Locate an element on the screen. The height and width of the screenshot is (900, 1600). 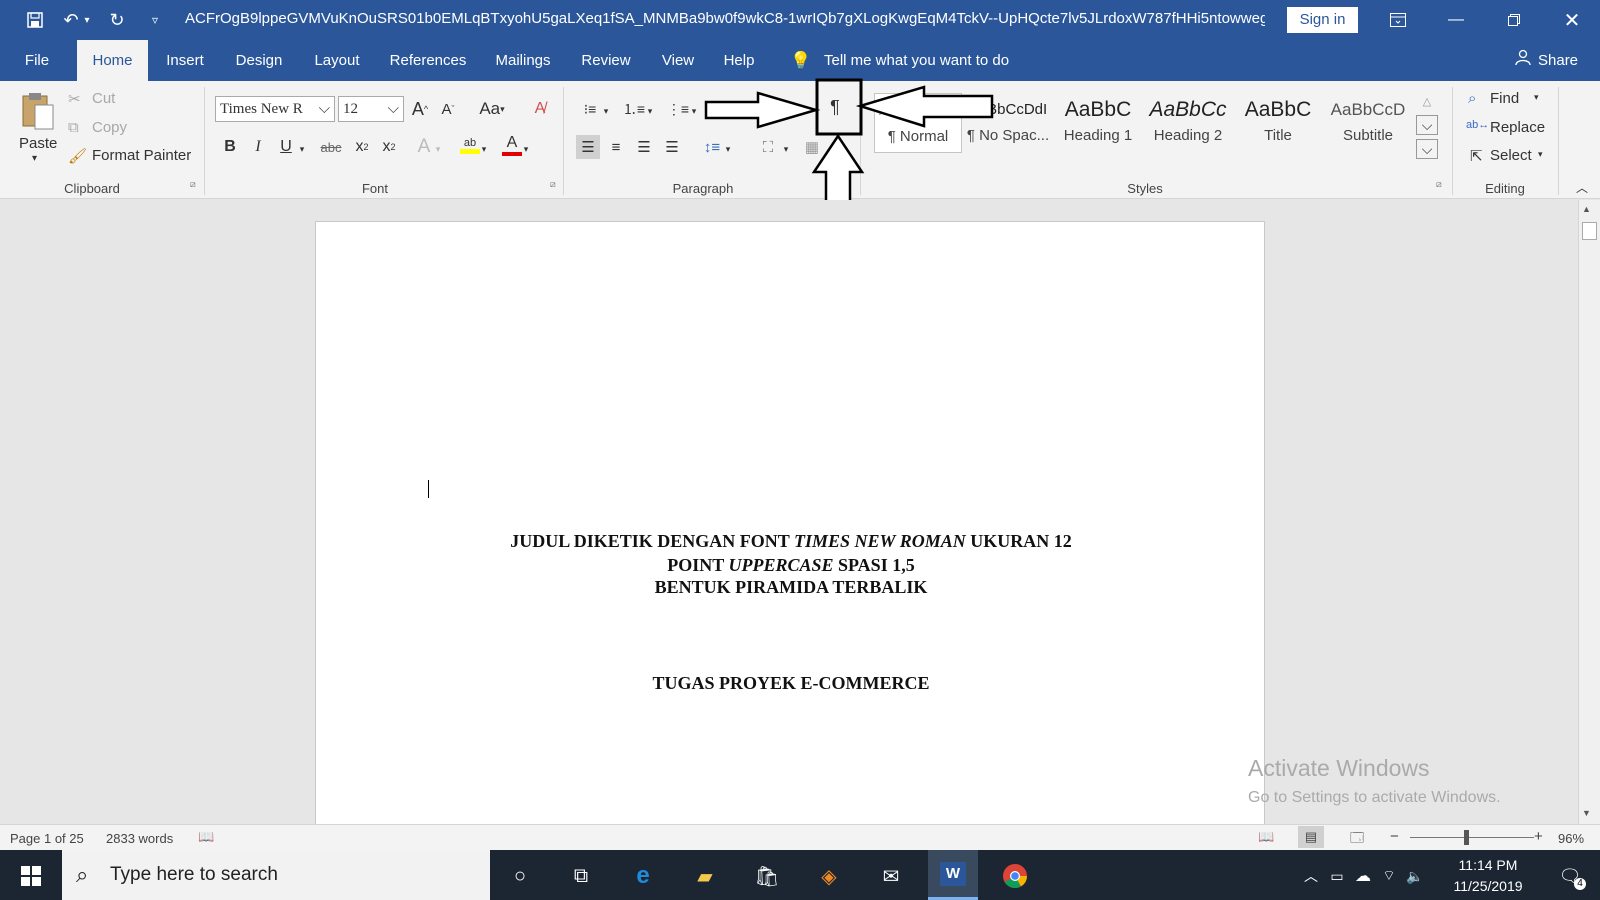
sign-in-button: Sign in is located at coordinates (1322, 20).